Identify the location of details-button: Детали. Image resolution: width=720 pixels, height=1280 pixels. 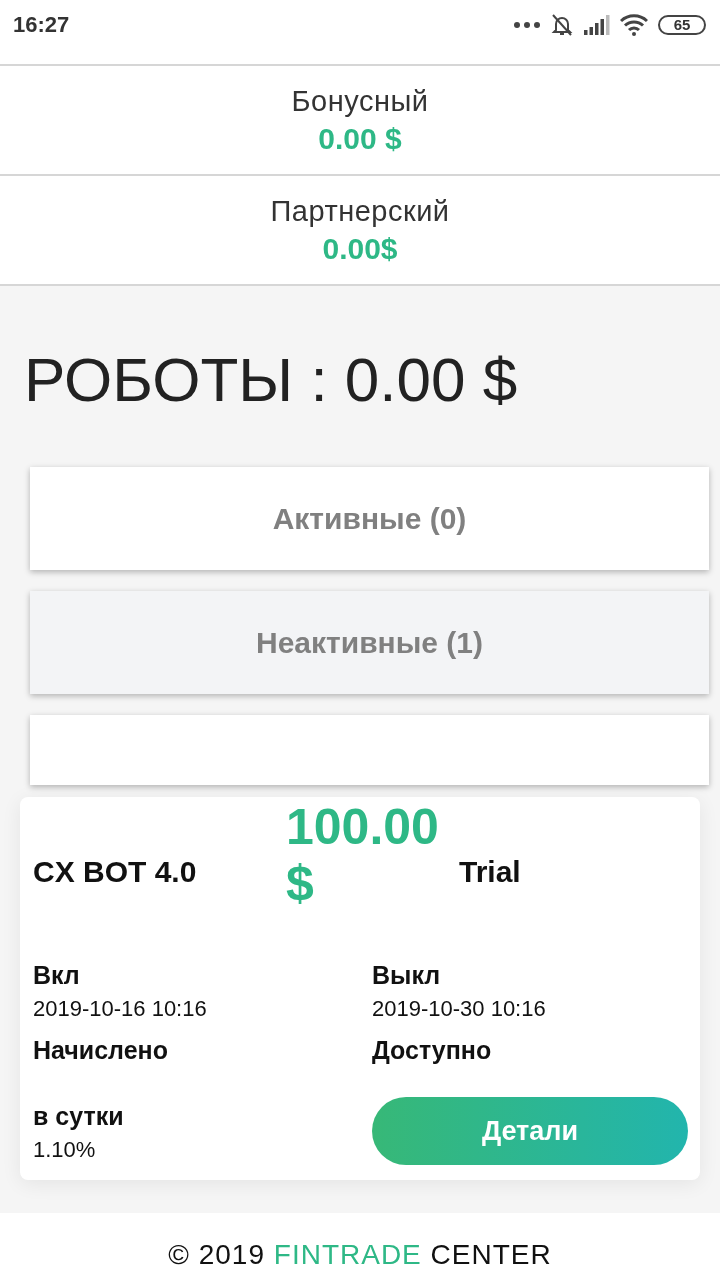
(530, 1131).